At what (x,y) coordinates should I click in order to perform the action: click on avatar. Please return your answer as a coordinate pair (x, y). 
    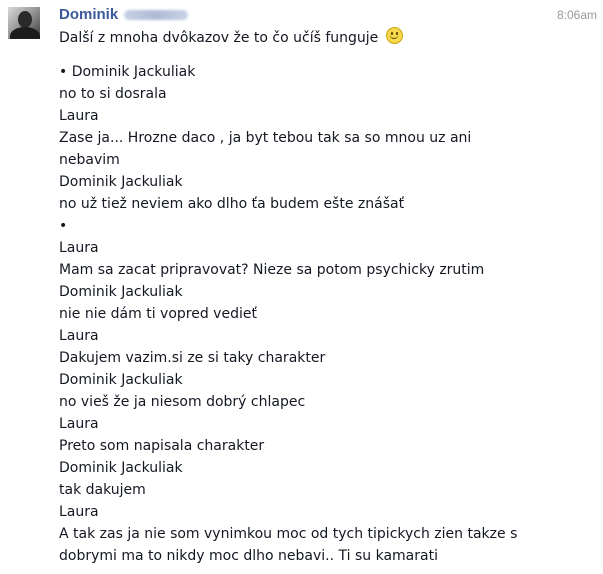
    Looking at the image, I should click on (24, 23).